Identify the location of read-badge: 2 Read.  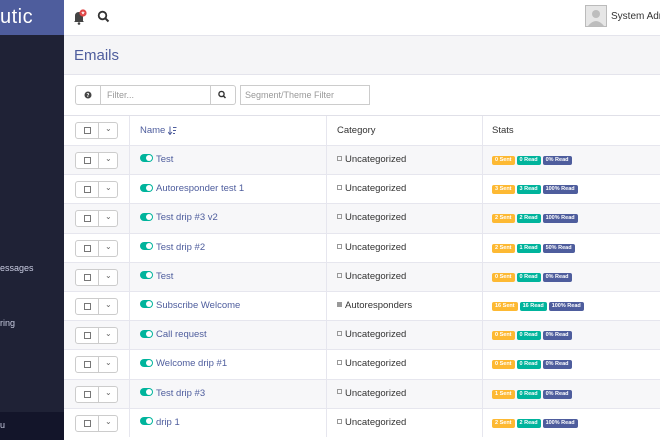
(528, 423).